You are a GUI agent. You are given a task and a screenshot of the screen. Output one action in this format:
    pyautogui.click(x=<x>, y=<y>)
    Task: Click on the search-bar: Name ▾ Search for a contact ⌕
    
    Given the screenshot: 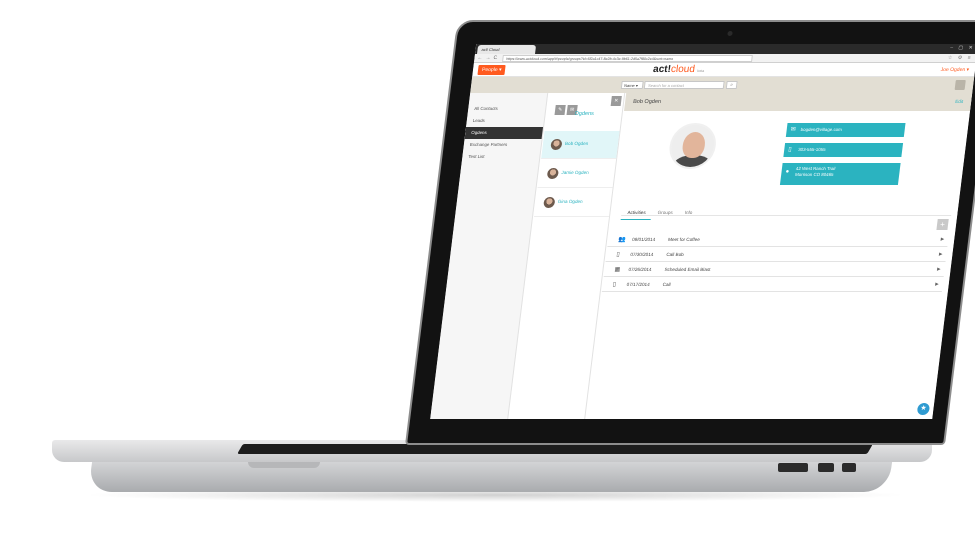 What is the action you would take?
    pyautogui.click(x=722, y=85)
    